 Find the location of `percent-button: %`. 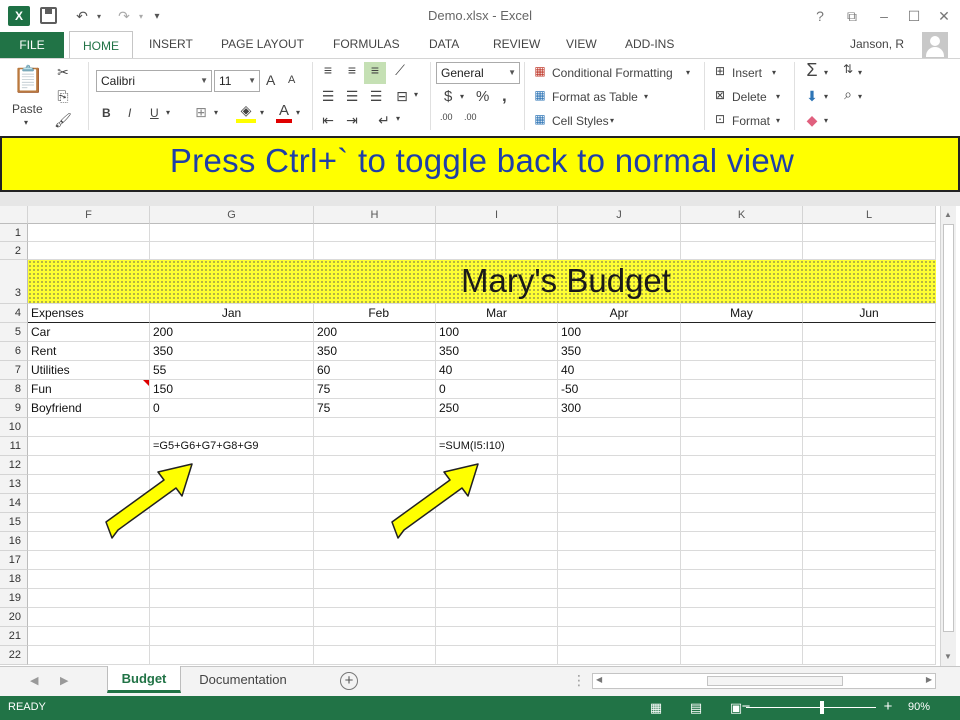

percent-button: % is located at coordinates (482, 96).